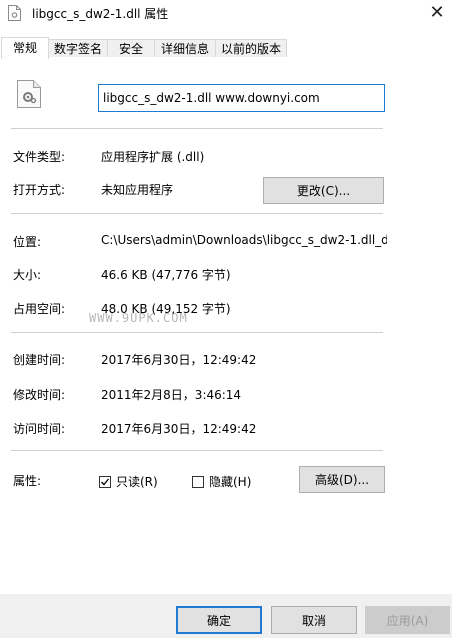  I want to click on size-label: 大小:, so click(27, 275).